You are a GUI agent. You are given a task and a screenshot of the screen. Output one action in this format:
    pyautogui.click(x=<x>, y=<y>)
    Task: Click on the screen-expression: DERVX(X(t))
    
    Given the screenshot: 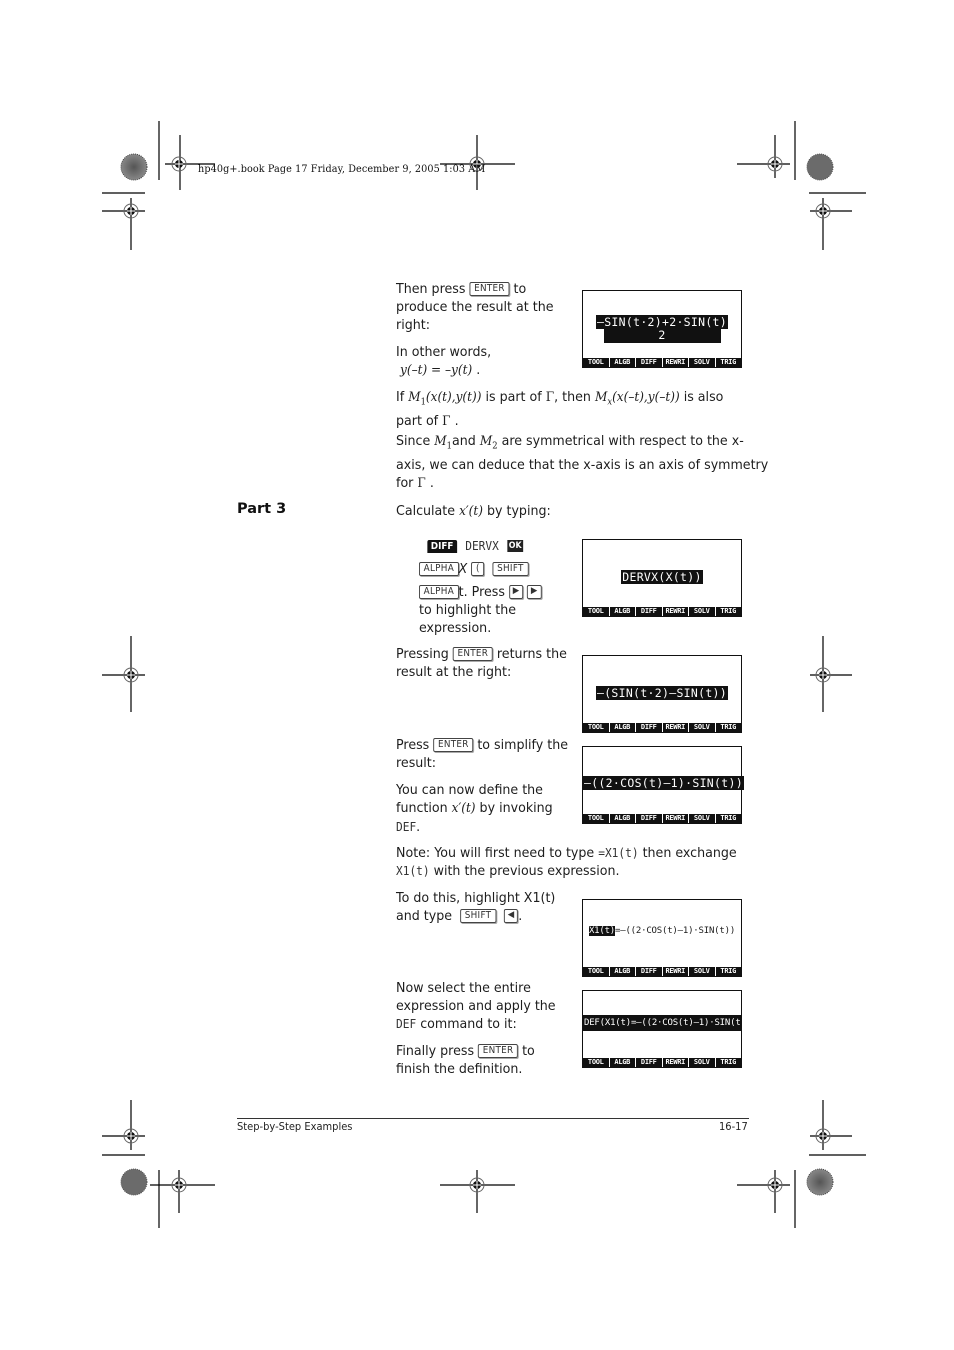 What is the action you would take?
    pyautogui.click(x=662, y=577)
    